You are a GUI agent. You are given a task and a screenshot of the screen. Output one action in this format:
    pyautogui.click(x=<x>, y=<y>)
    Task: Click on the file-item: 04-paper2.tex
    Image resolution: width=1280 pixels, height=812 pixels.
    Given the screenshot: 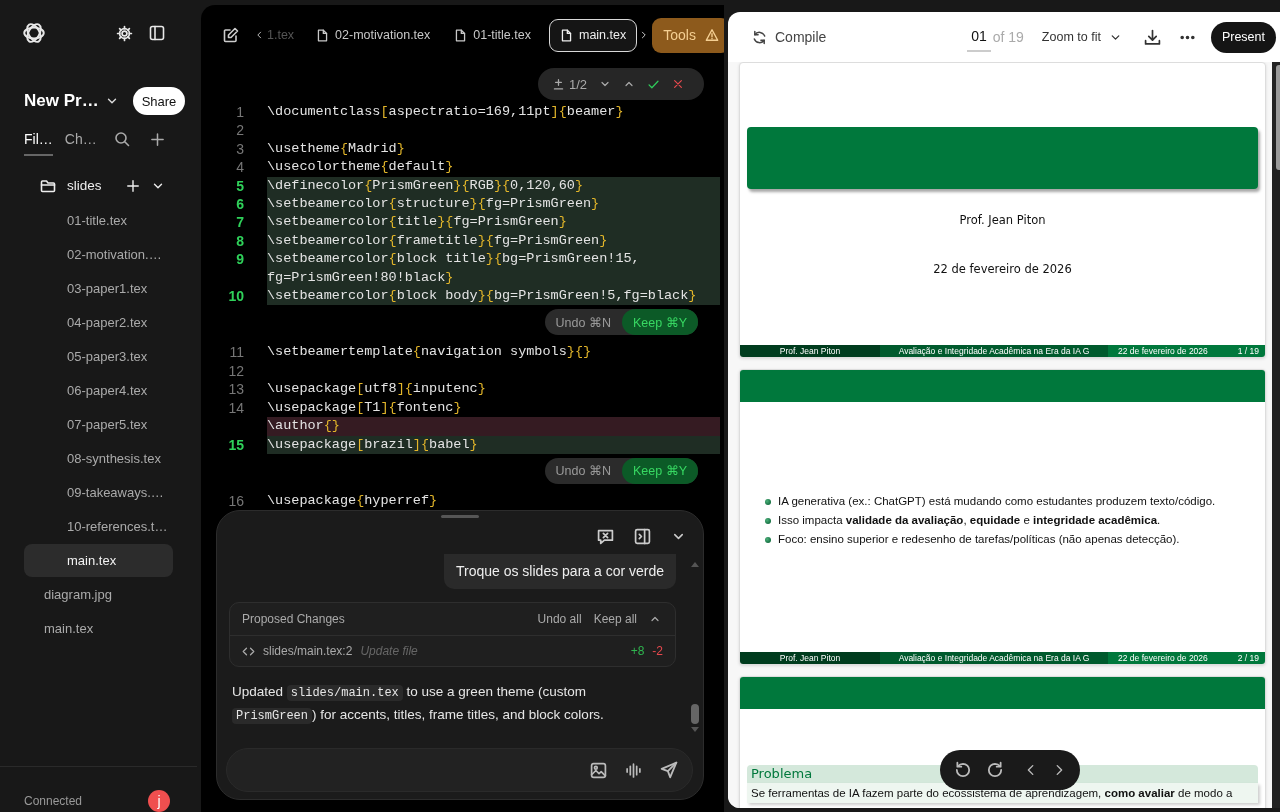 What is the action you would take?
    pyautogui.click(x=98, y=322)
    